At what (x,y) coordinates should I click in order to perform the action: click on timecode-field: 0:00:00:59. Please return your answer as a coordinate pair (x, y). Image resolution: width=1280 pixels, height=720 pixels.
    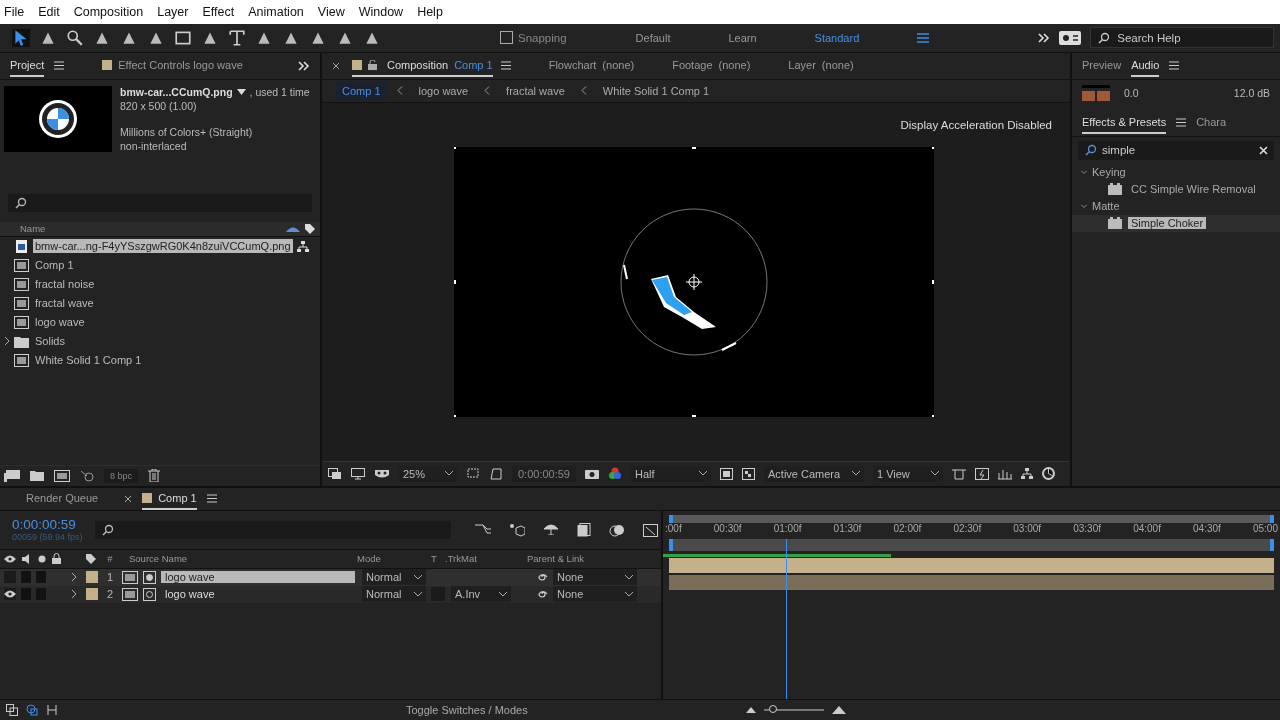
    Looking at the image, I should click on (544, 473).